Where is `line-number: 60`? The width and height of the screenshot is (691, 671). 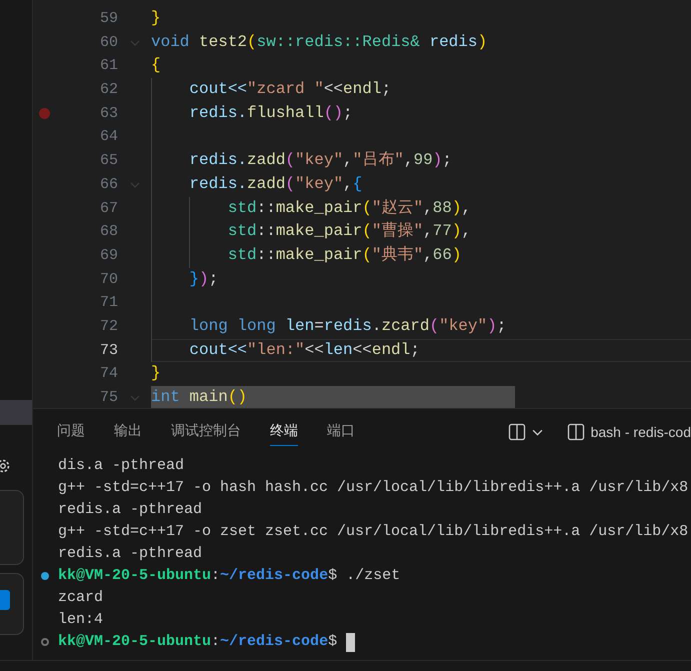
line-number: 60 is located at coordinates (108, 42).